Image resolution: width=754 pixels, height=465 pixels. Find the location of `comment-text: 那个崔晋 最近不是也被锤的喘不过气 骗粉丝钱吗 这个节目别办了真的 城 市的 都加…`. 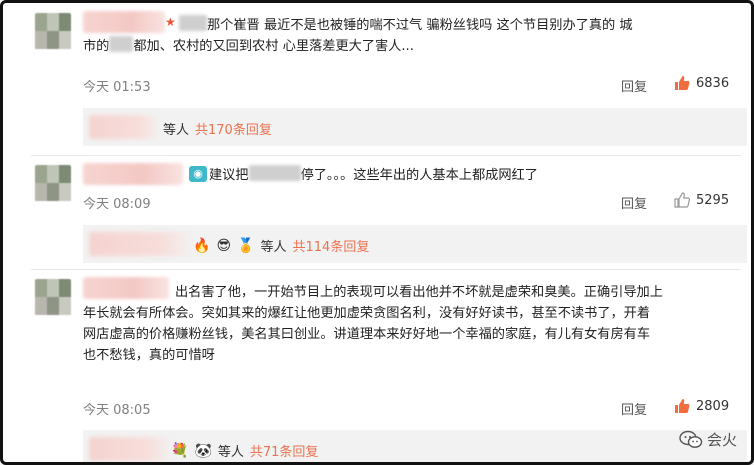

comment-text: 那个崔晋 最近不是也被锤的喘不过气 骗粉丝钱吗 这个节目别办了真的 城 市的 都加… is located at coordinates (358, 36).